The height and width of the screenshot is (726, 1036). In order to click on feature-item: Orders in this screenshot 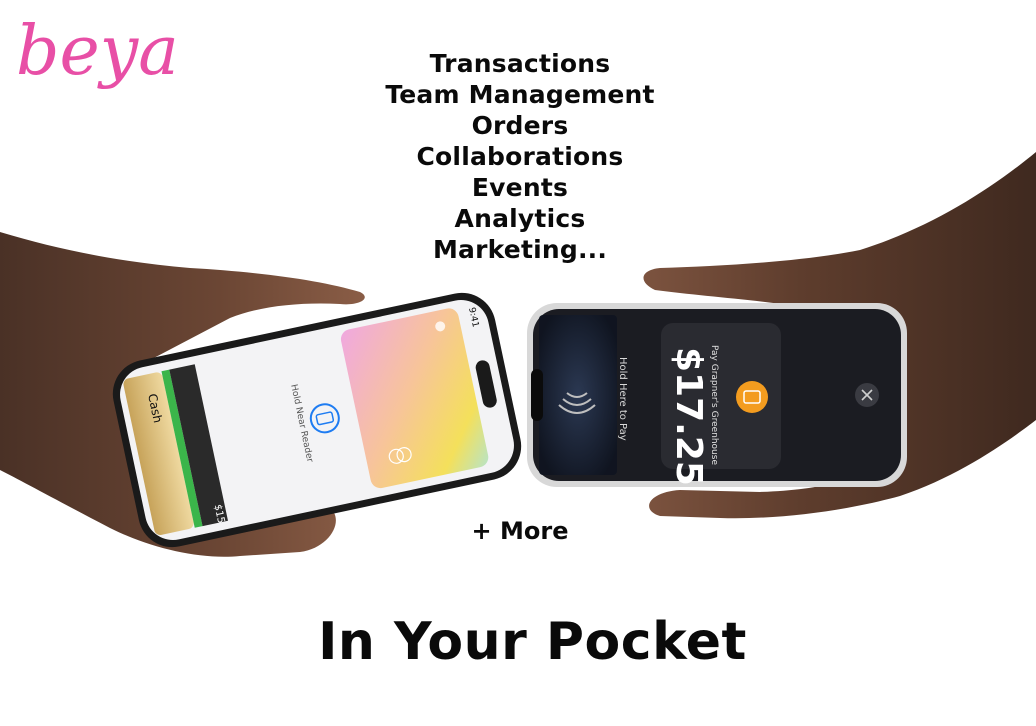, I will do `click(520, 125)`.